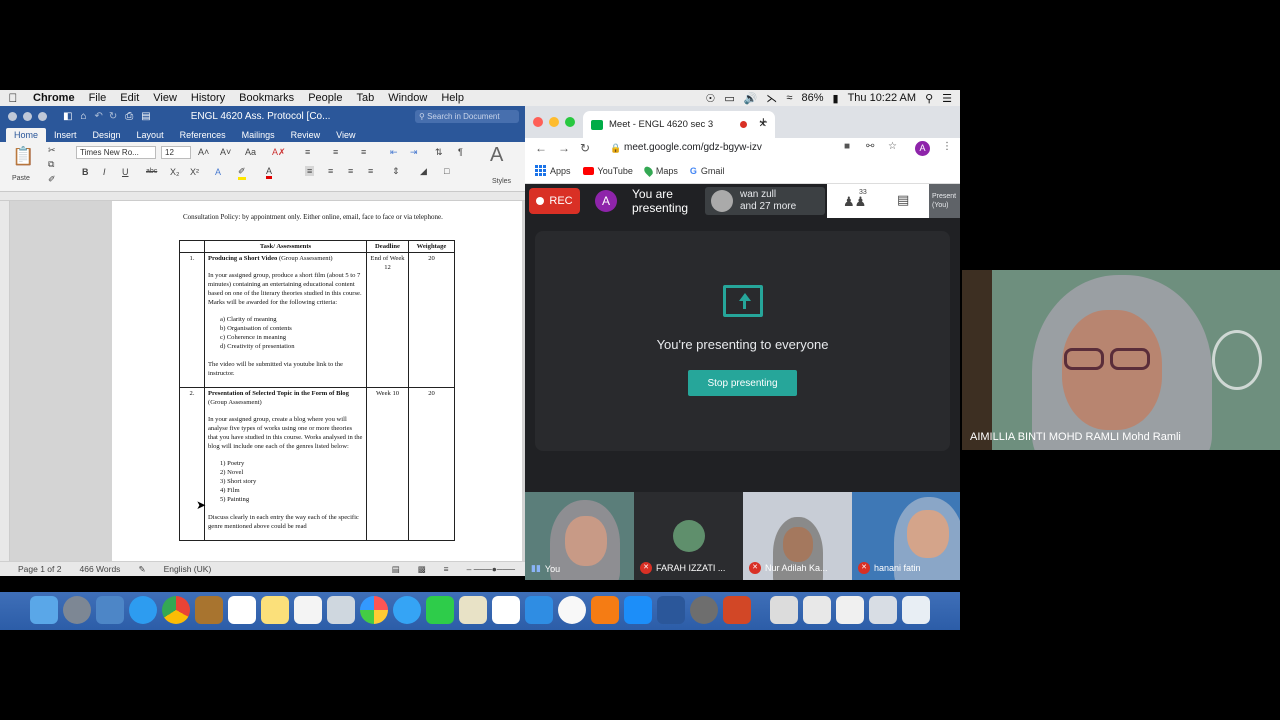 The height and width of the screenshot is (720, 1280). Describe the element at coordinates (203, 135) in the screenshot. I see `tab-references: References` at that location.